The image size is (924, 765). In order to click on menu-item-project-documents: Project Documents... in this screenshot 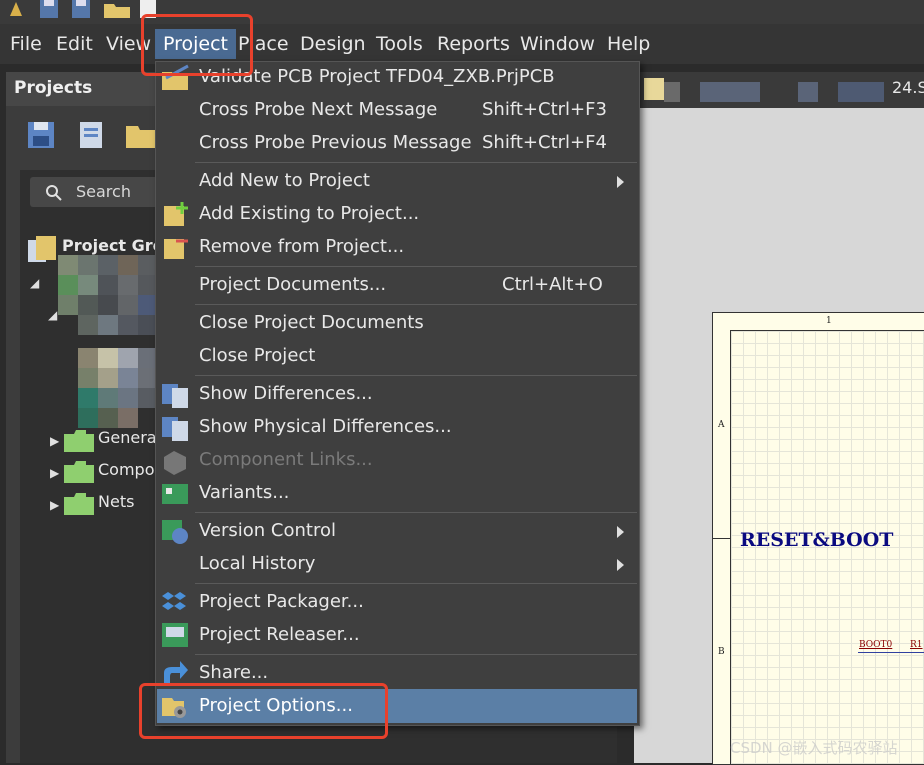, I will do `click(292, 284)`.